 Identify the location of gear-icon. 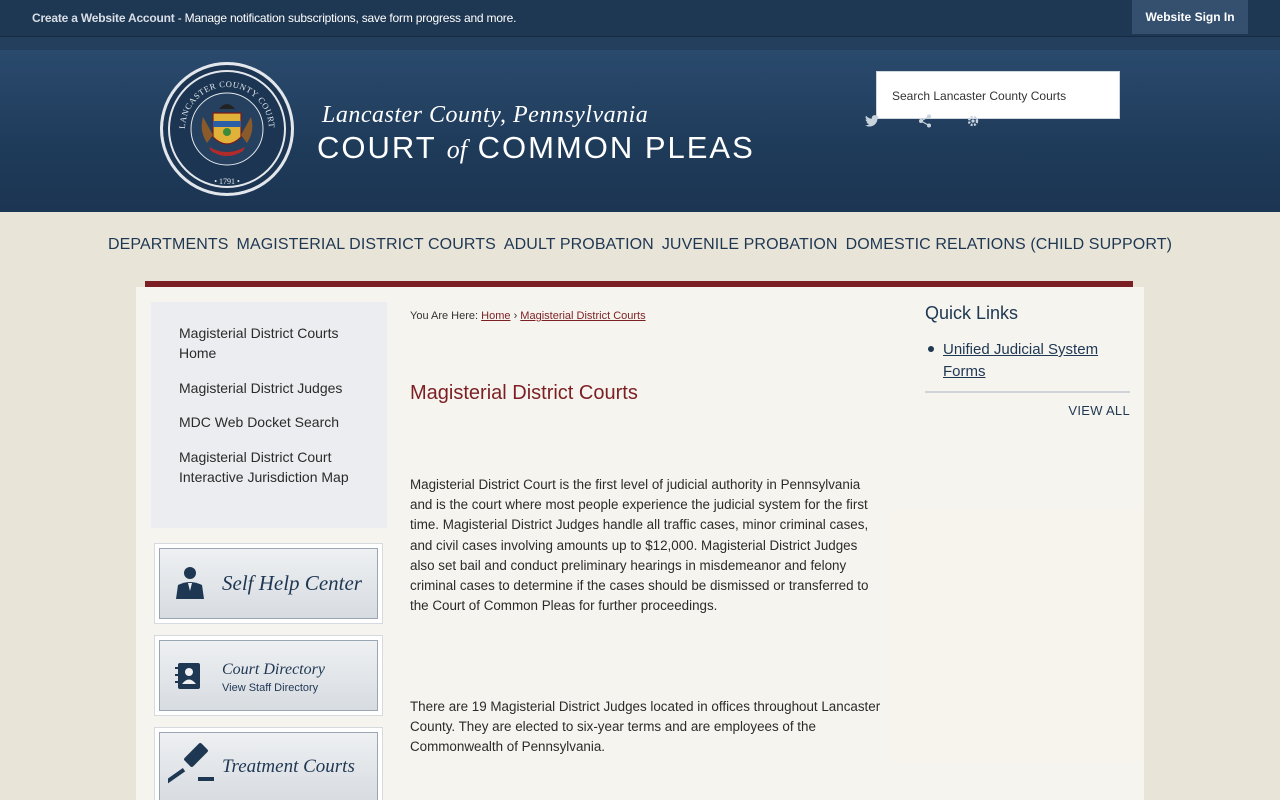
(973, 122).